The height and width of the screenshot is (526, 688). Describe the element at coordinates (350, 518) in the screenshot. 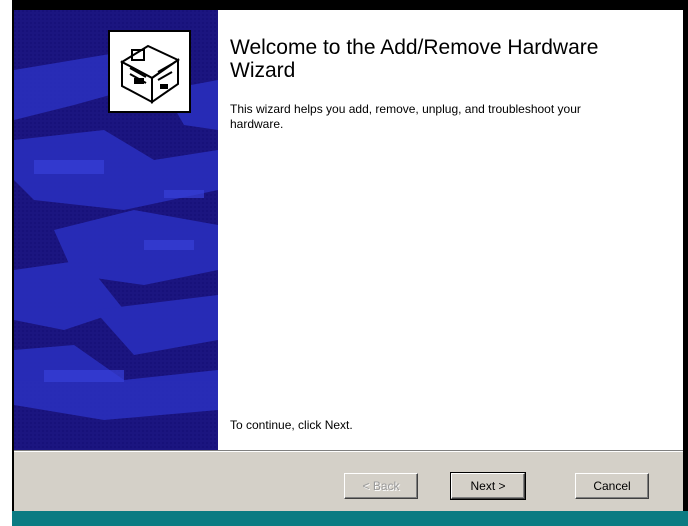

I see `desktop-background` at that location.